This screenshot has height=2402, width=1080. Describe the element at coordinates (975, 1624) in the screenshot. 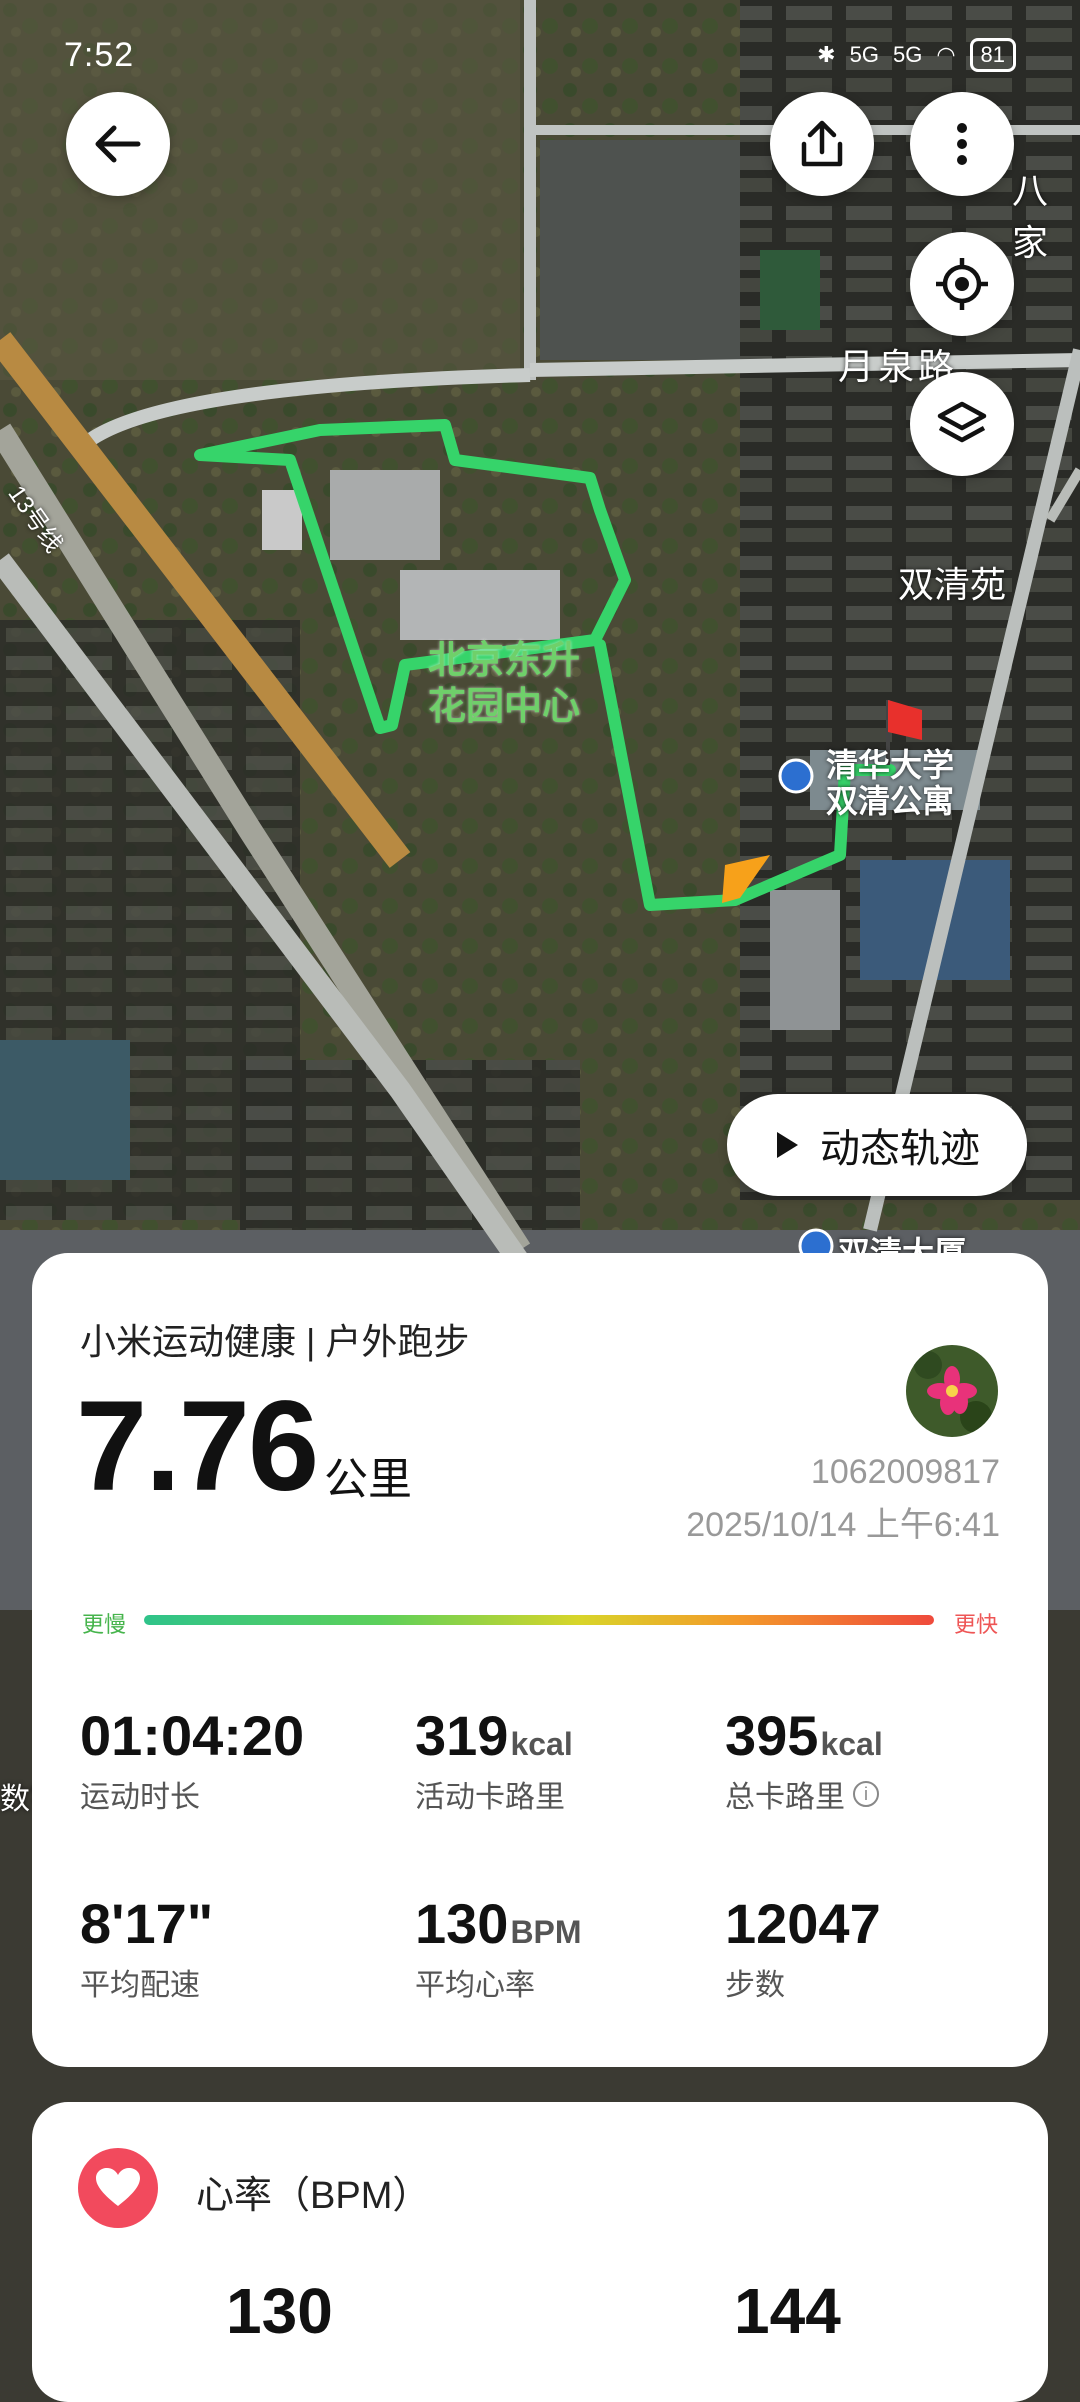

I see `pace-fast-label: 更快` at that location.